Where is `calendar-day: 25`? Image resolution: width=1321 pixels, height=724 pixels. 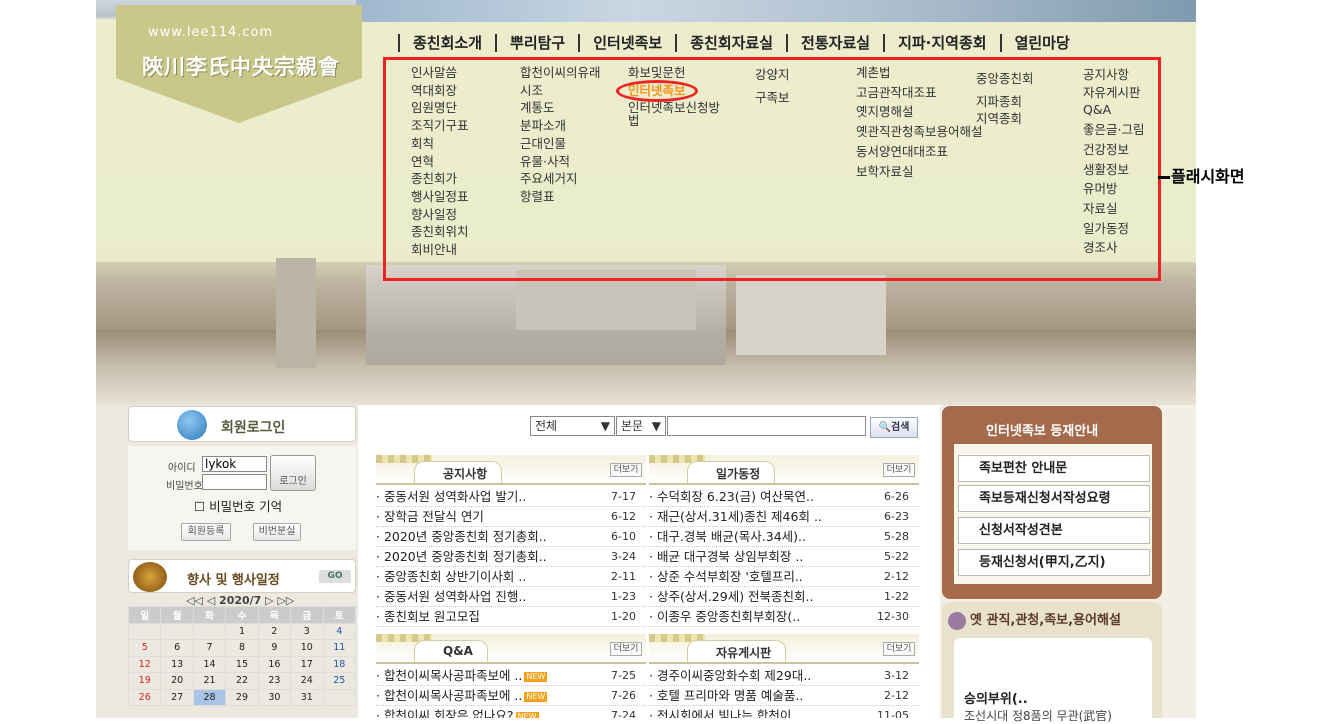
calendar-day: 25 is located at coordinates (339, 681).